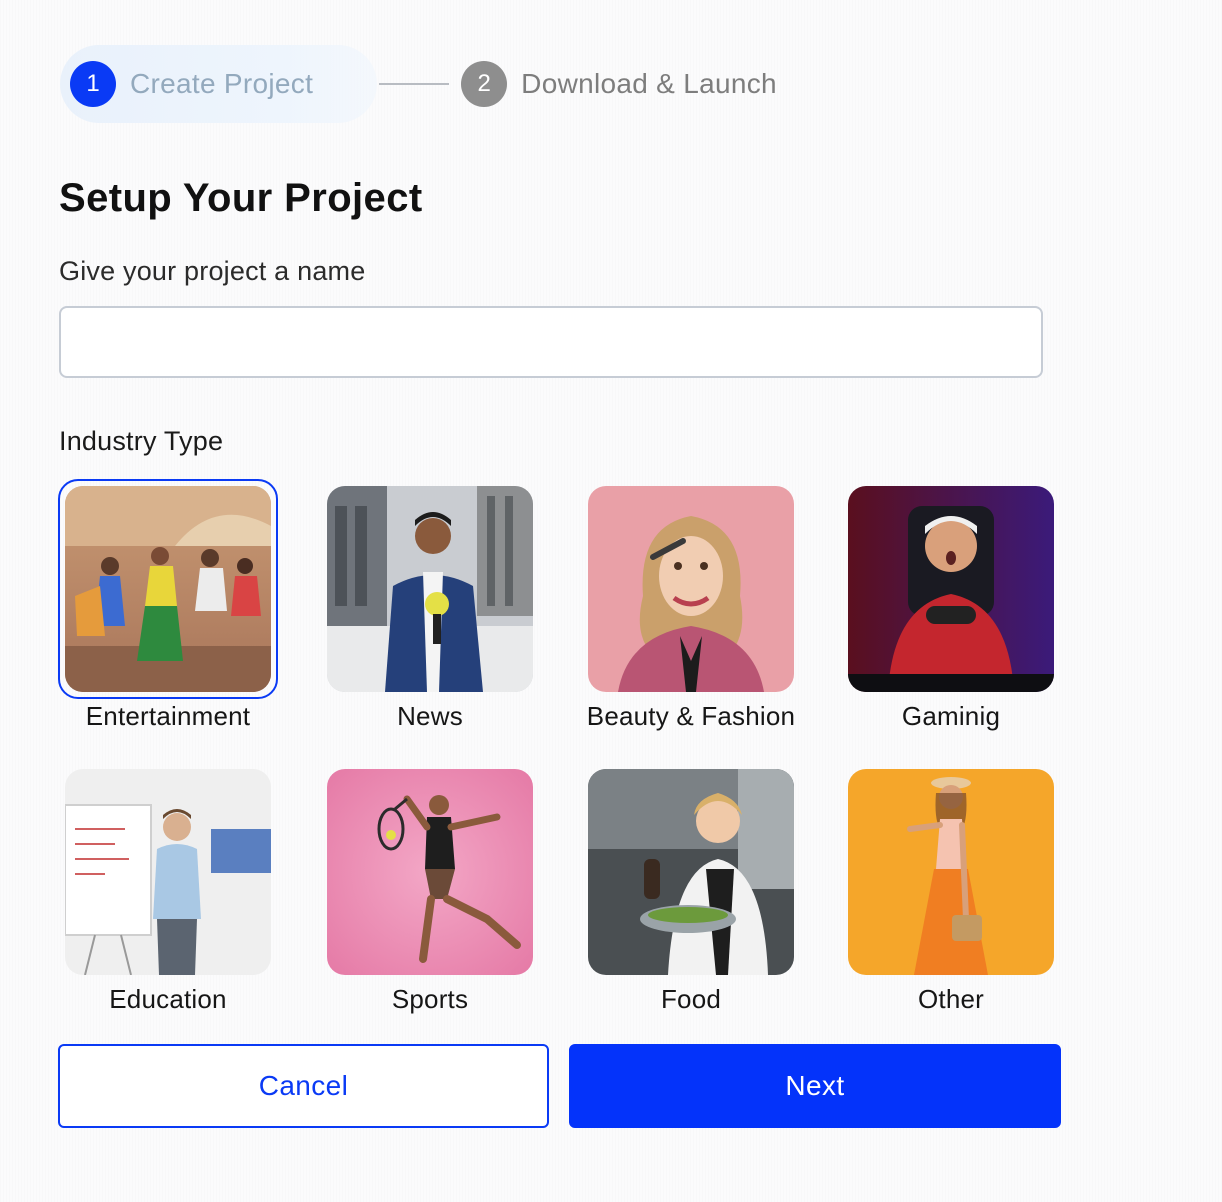 This screenshot has width=1222, height=1202. What do you see at coordinates (430, 872) in the screenshot?
I see `tennis-player-photo` at bounding box center [430, 872].